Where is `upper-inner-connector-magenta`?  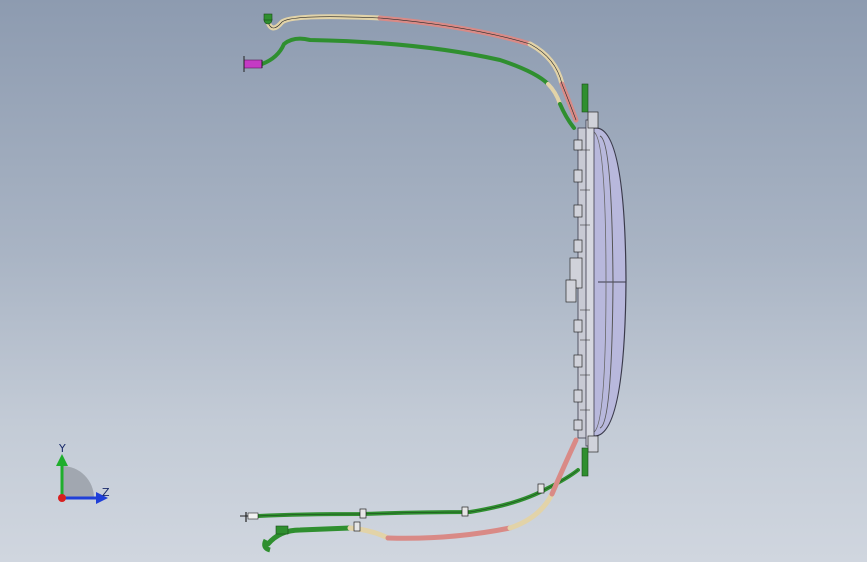 upper-inner-connector-magenta is located at coordinates (253, 64).